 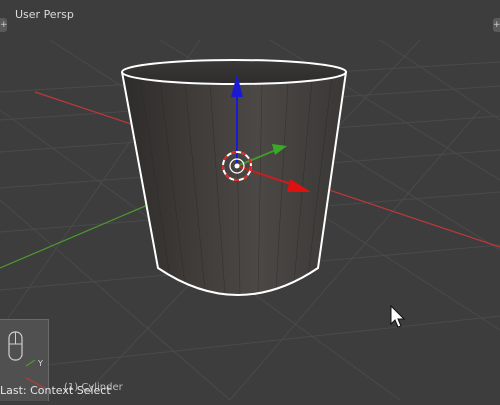 What do you see at coordinates (496, 25) in the screenshot?
I see `area-split-widget-right: +` at bounding box center [496, 25].